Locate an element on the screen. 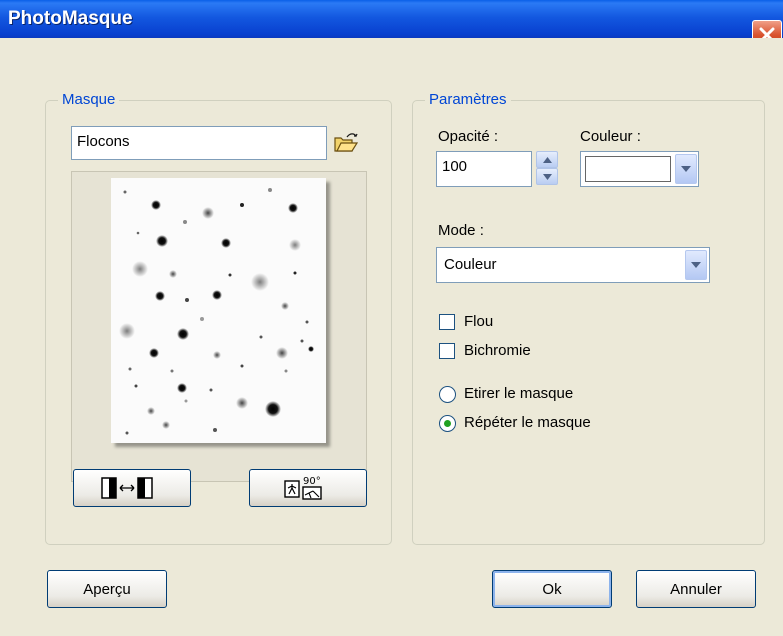  browse-button is located at coordinates (346, 143).